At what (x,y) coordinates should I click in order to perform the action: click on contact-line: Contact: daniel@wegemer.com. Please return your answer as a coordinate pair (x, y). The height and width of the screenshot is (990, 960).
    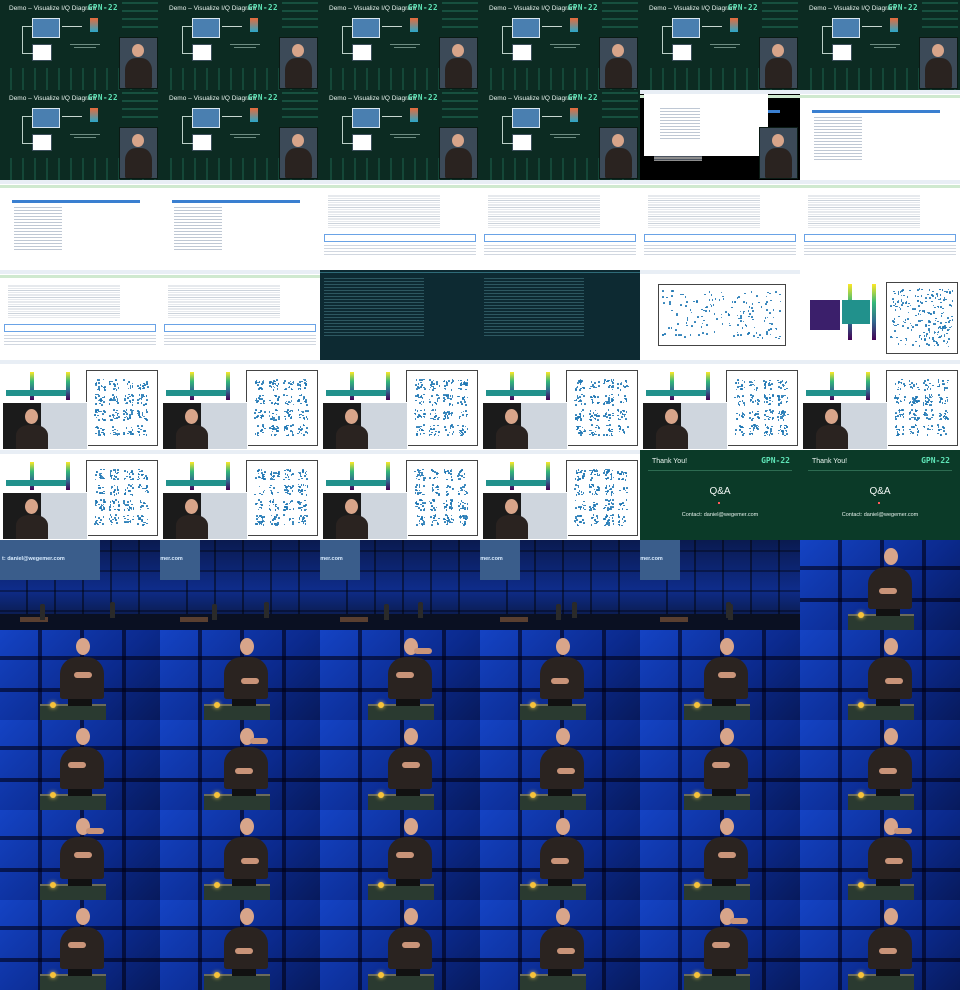
    Looking at the image, I should click on (880, 515).